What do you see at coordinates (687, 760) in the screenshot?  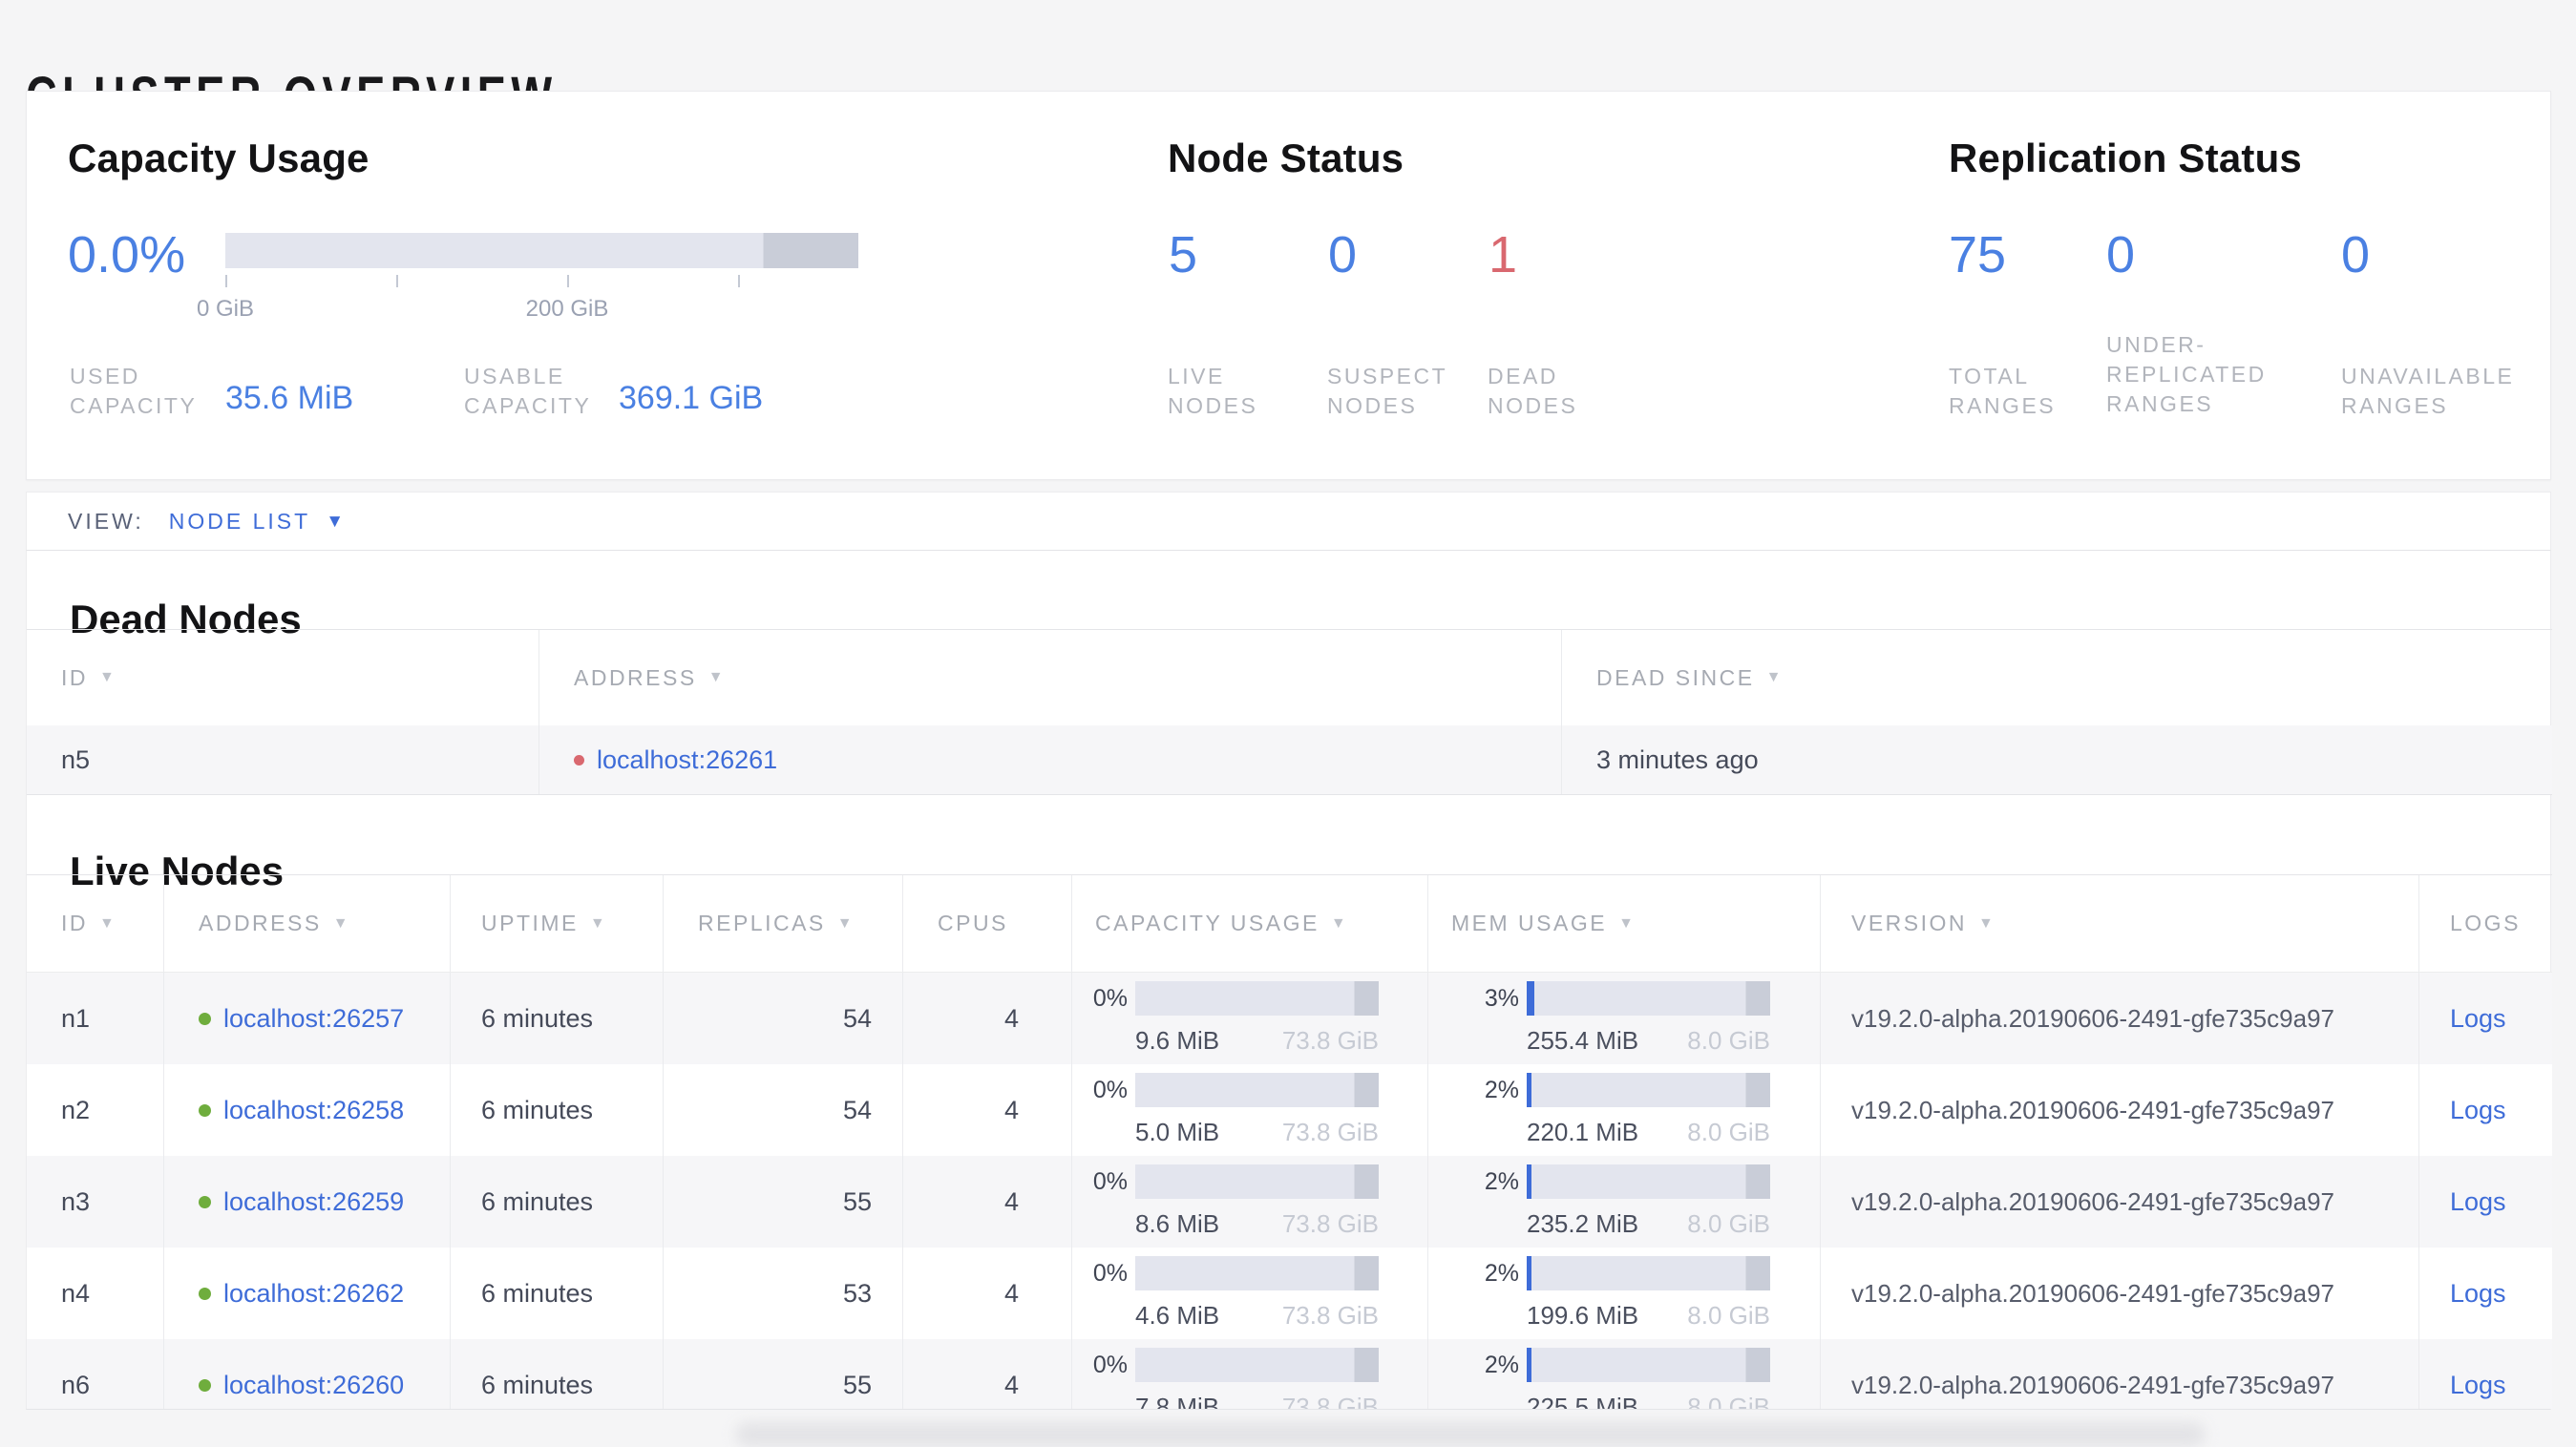 I see `node-address-link: localhost:26261` at bounding box center [687, 760].